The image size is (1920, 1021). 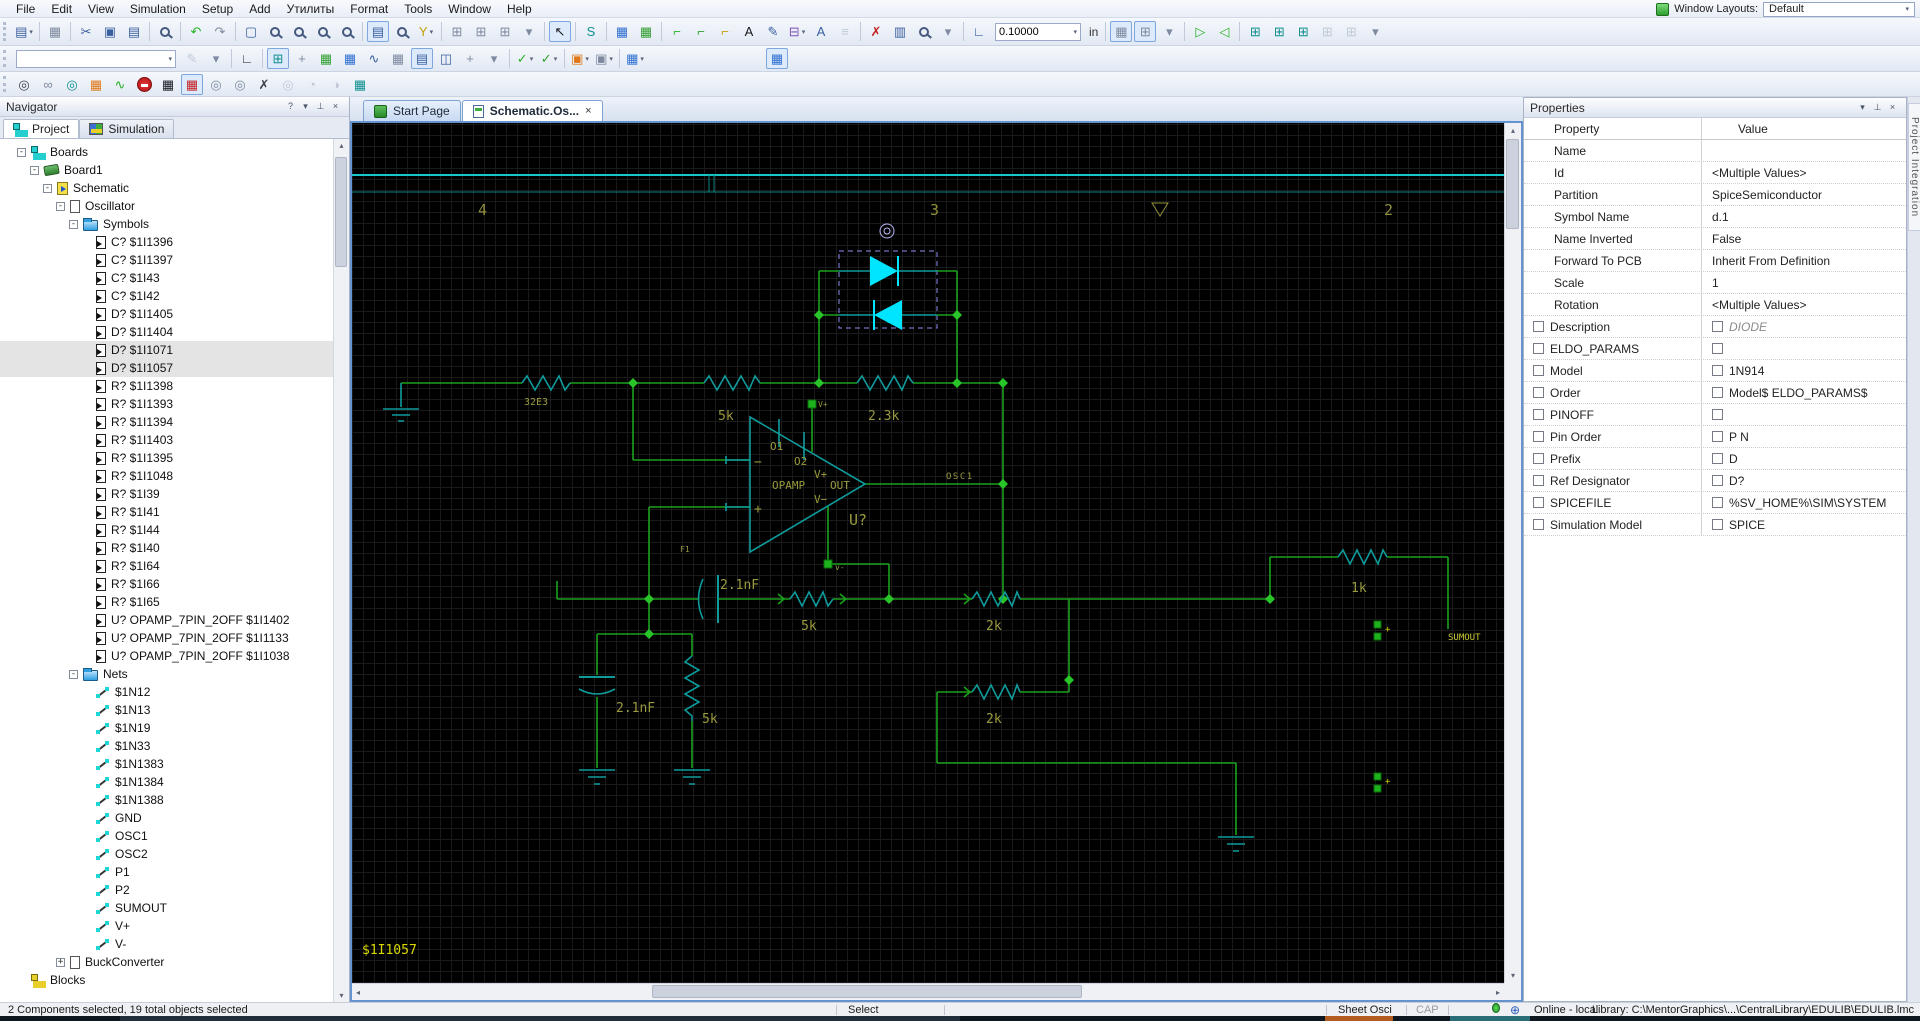 I want to click on tree-item: V-, so click(x=166, y=944).